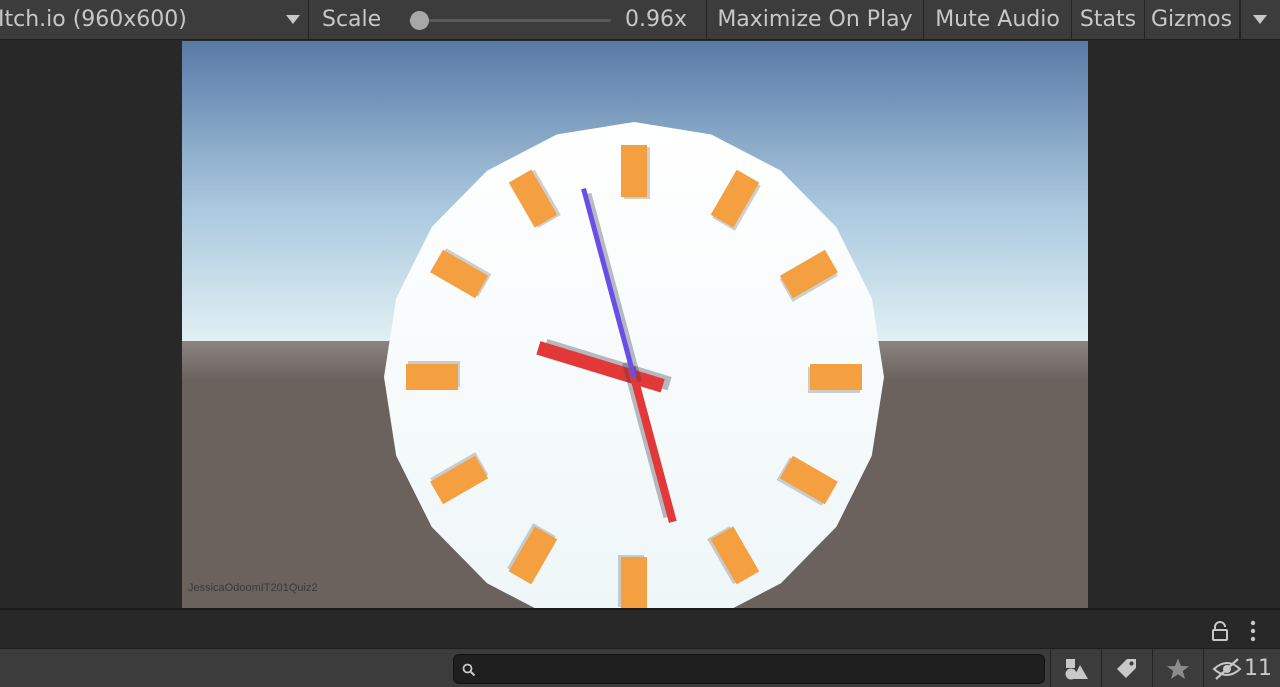  I want to click on maximize-on-play-label: Maximize On Play, so click(815, 19).